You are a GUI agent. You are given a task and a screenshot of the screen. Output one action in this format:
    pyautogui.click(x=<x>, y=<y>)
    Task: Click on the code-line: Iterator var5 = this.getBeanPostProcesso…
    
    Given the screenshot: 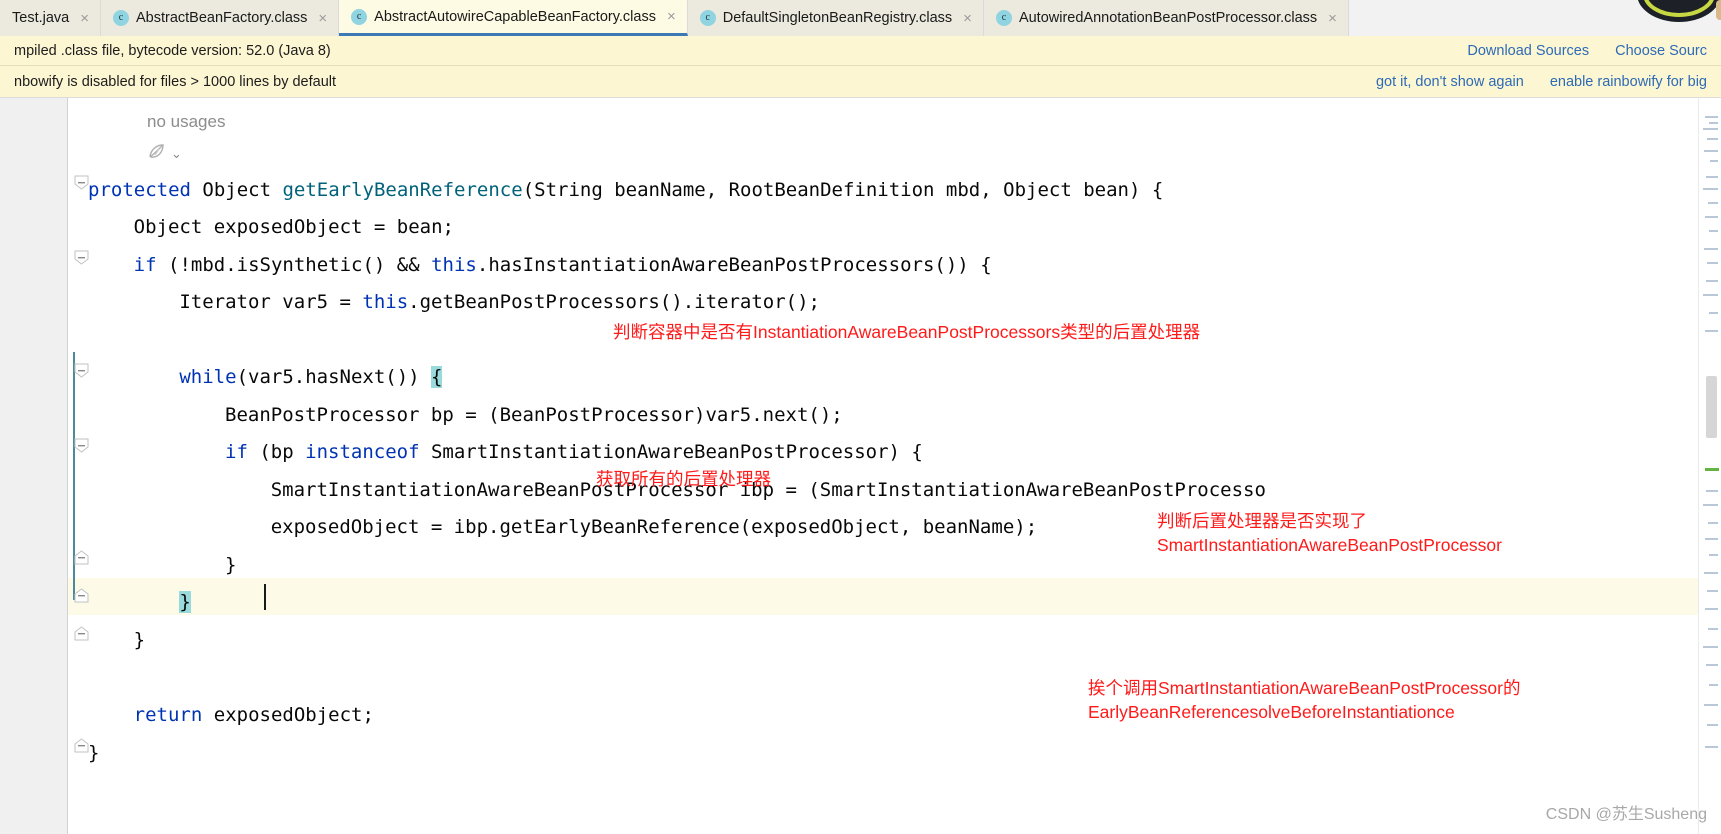 What is the action you would take?
    pyautogui.click(x=499, y=303)
    